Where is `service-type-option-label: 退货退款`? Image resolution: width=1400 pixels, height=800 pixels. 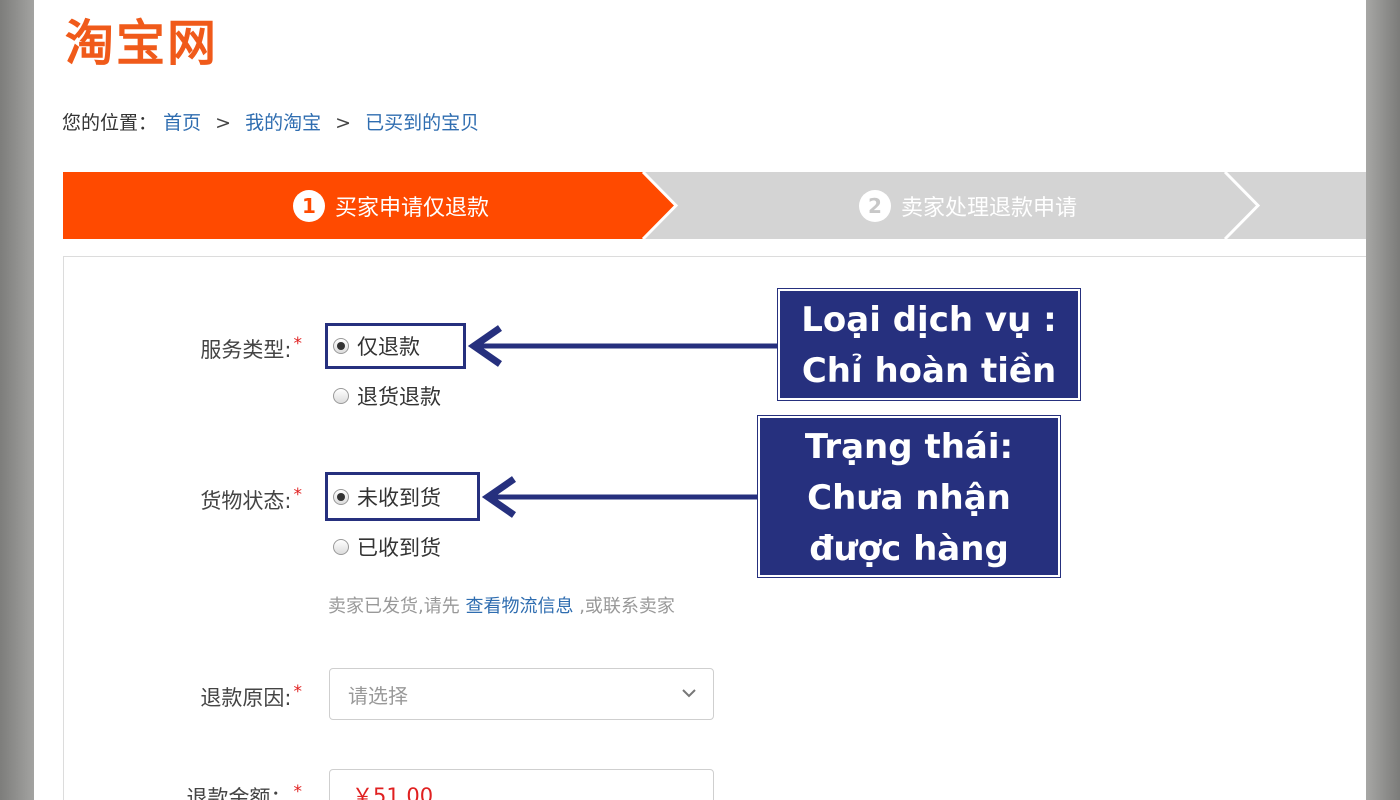
service-type-option-label: 退货退款 is located at coordinates (399, 397).